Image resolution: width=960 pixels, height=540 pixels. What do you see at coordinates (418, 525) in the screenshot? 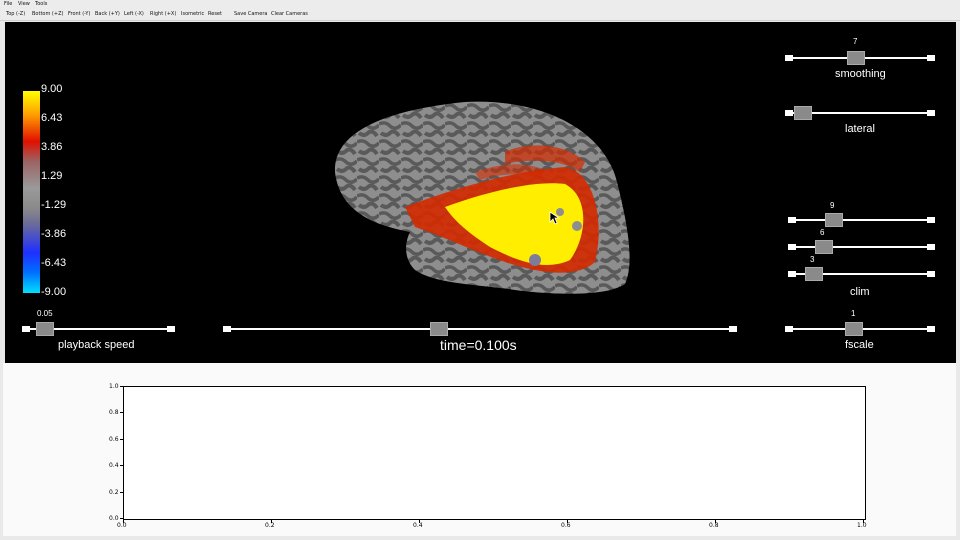
I see `x-tick-label: 0.4` at bounding box center [418, 525].